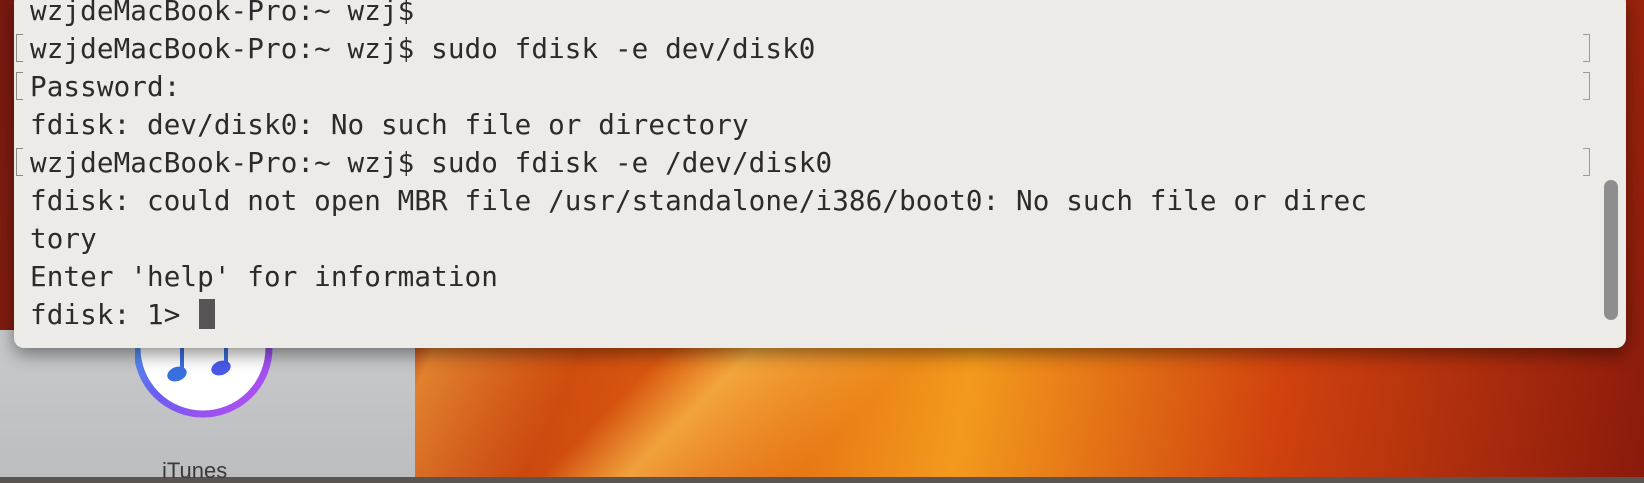 Image resolution: width=1644 pixels, height=483 pixels. What do you see at coordinates (1611, 250) in the screenshot?
I see `scrollbar-thumb` at bounding box center [1611, 250].